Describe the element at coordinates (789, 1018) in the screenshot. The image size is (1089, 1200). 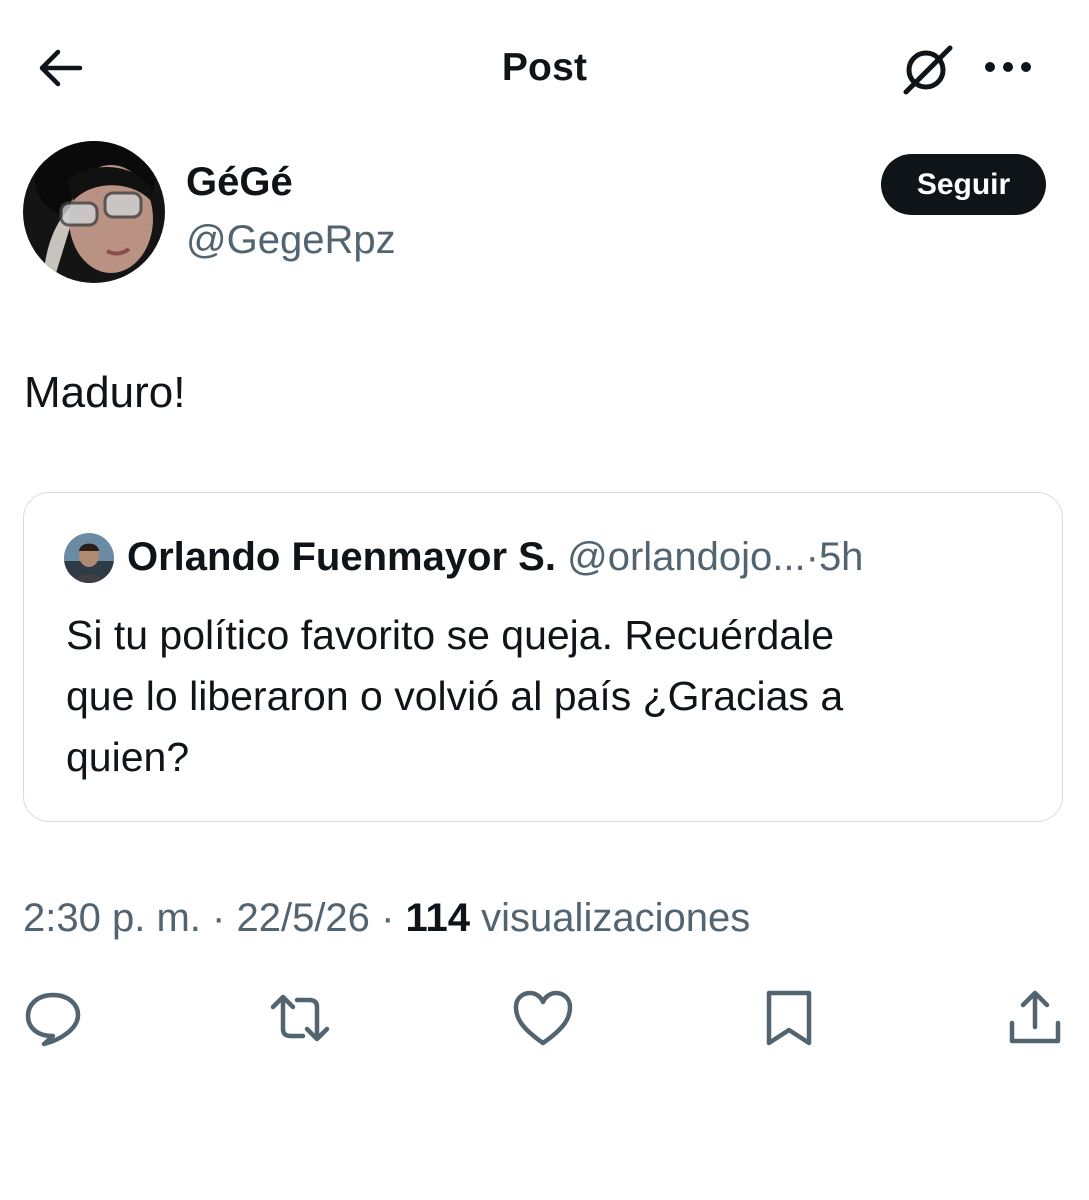
I see `bookmark-icon` at that location.